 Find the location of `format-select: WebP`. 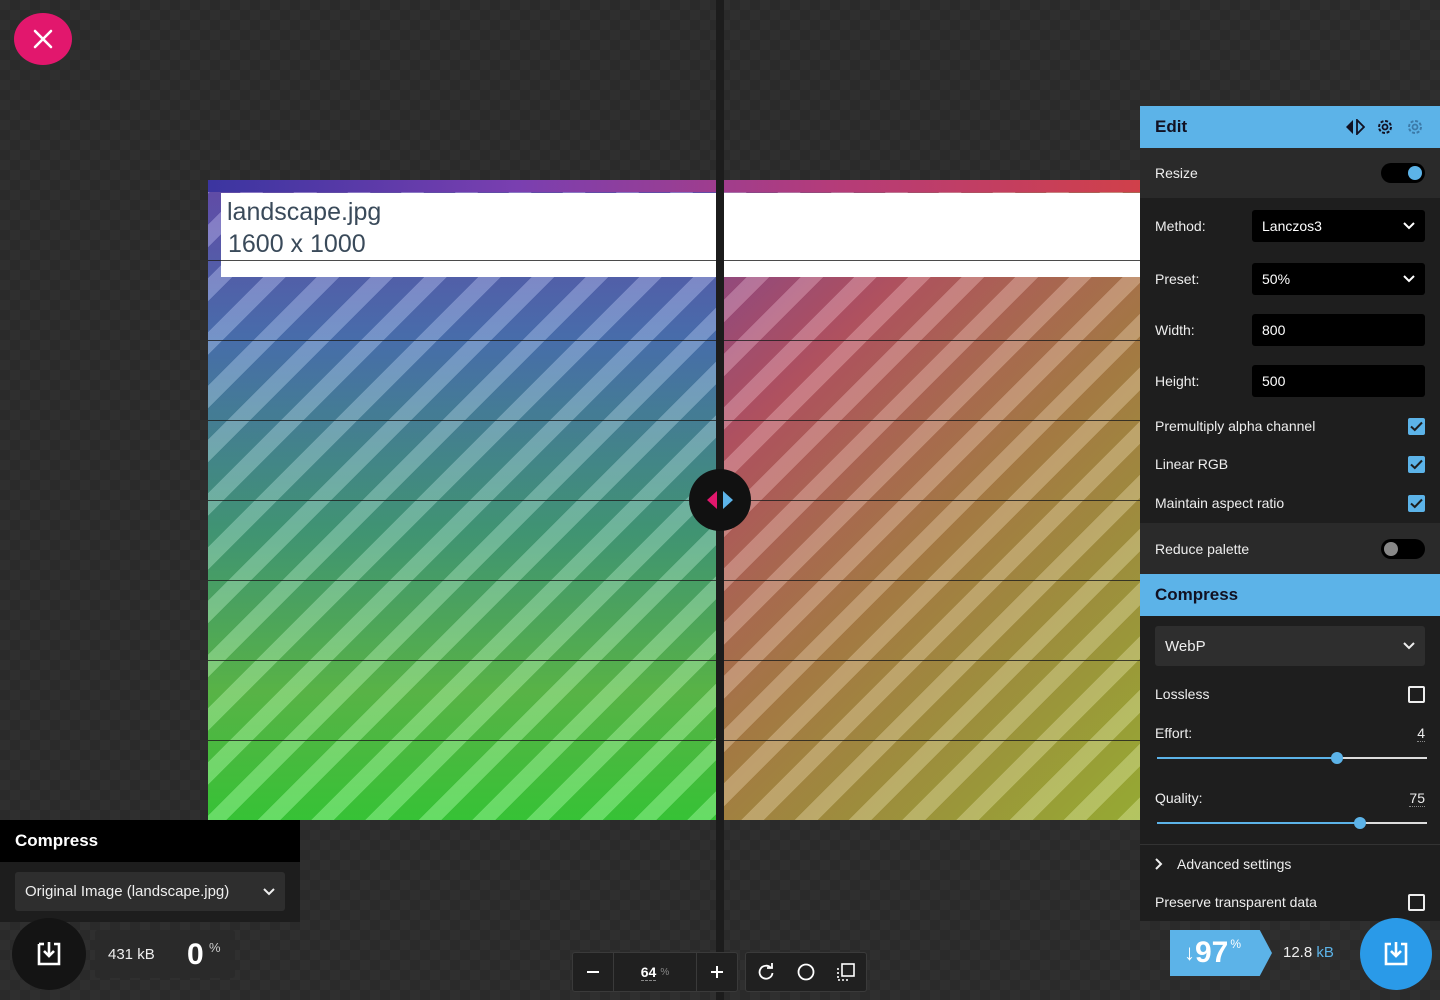

format-select: WebP is located at coordinates (1290, 646).